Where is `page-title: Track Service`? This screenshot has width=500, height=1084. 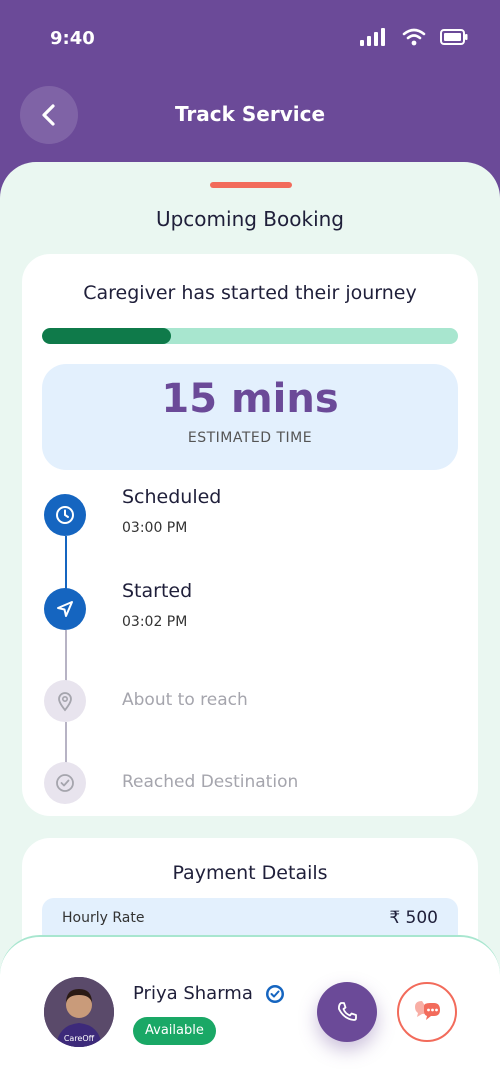
page-title: Track Service is located at coordinates (250, 114).